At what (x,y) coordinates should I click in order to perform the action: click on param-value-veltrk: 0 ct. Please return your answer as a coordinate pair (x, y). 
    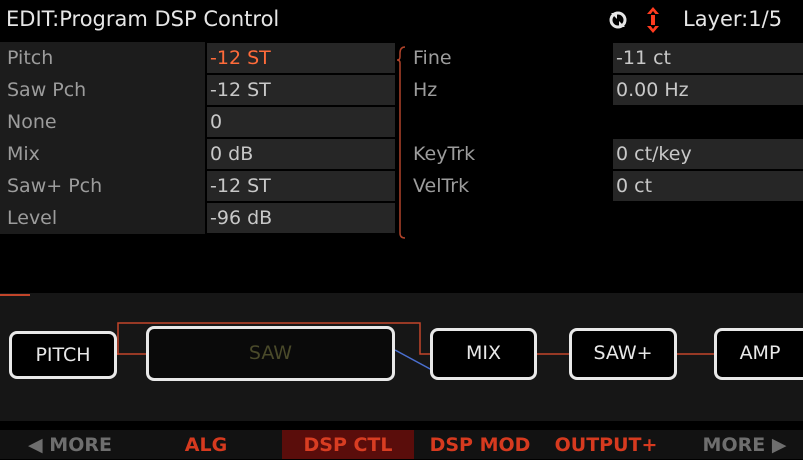
    Looking at the image, I should click on (708, 186).